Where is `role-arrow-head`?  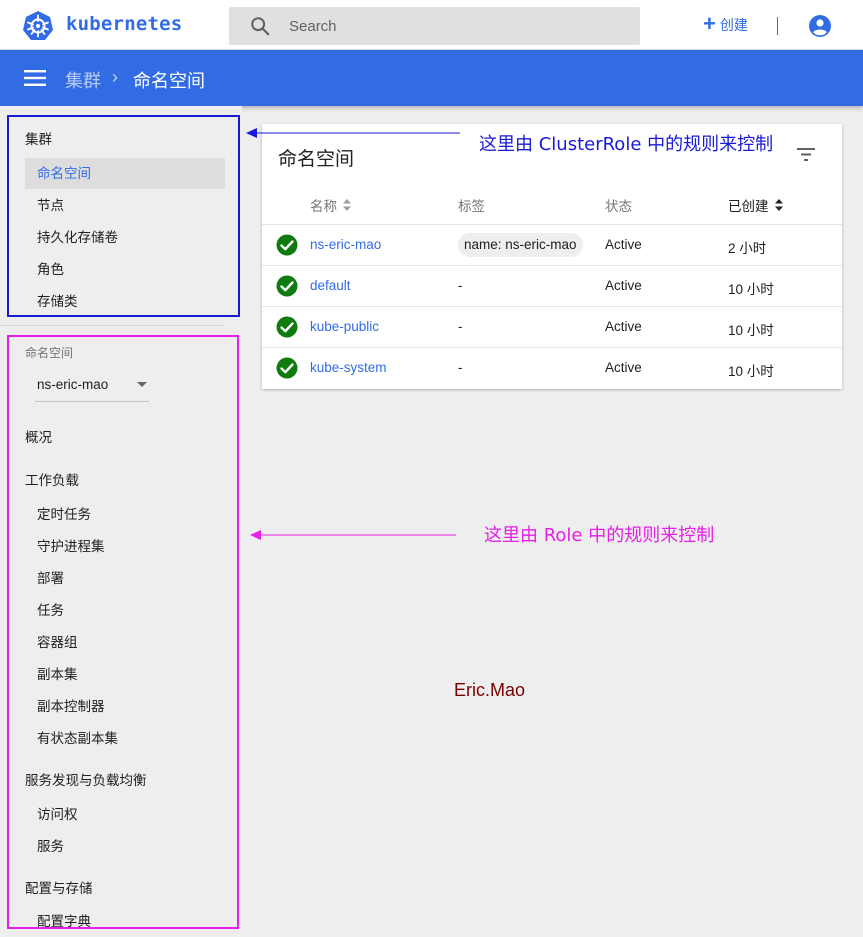 role-arrow-head is located at coordinates (255, 535).